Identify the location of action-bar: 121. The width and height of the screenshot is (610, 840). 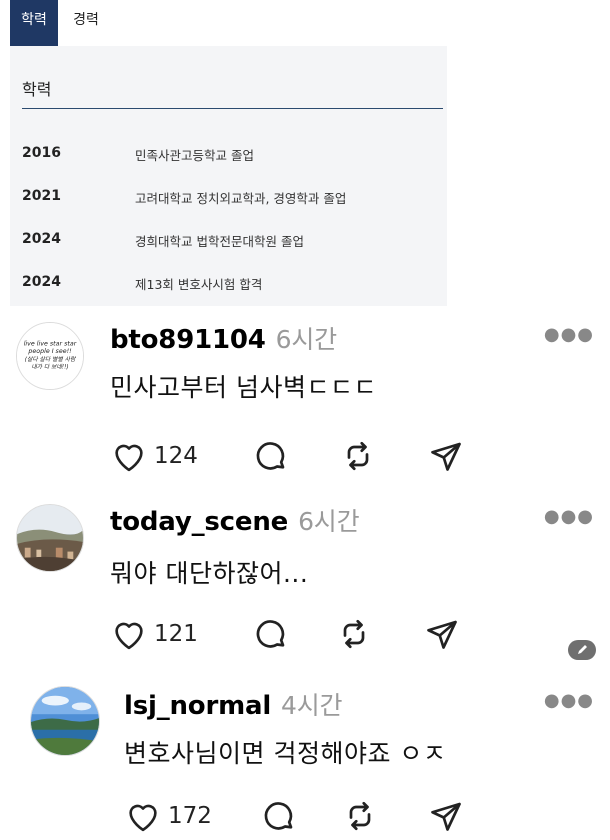
(290, 634).